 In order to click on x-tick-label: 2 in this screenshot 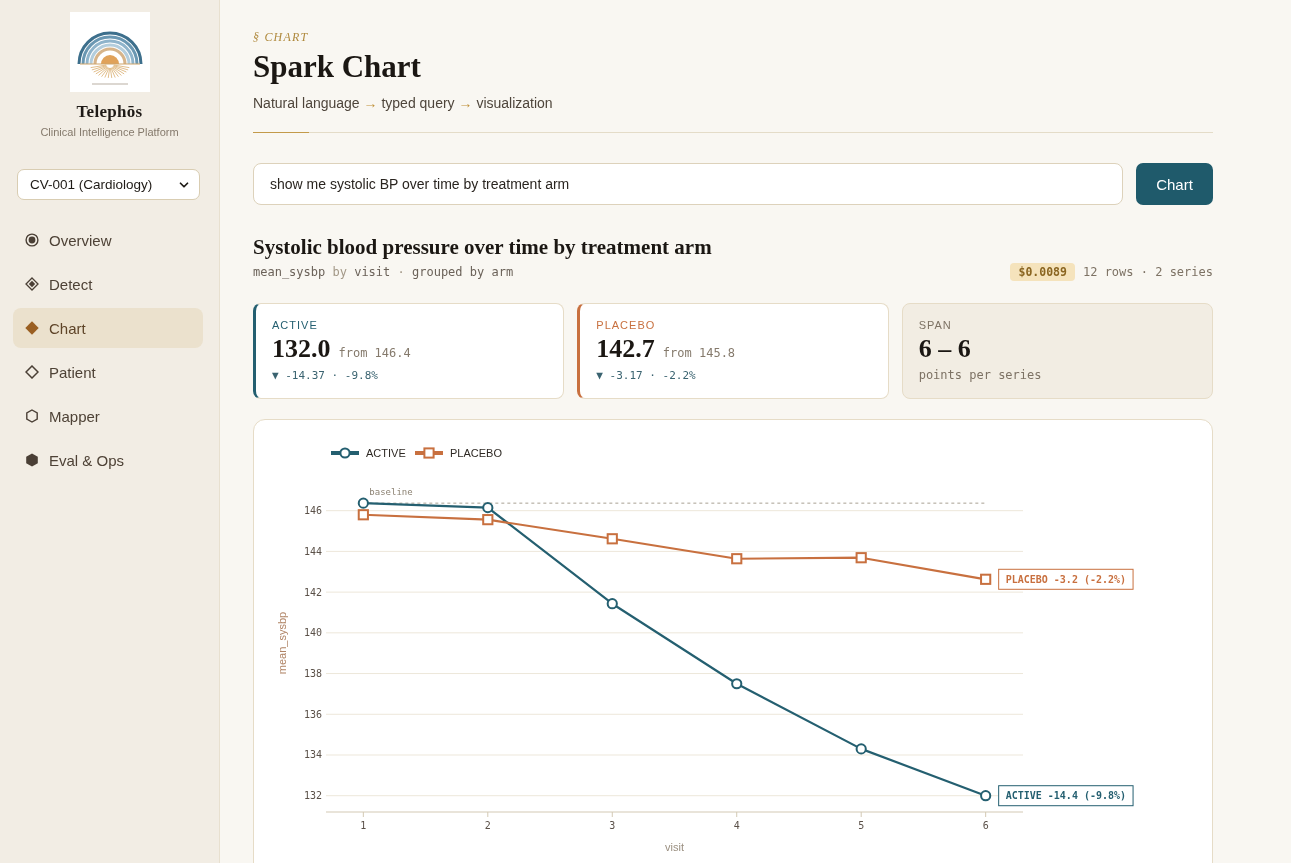, I will do `click(487, 825)`.